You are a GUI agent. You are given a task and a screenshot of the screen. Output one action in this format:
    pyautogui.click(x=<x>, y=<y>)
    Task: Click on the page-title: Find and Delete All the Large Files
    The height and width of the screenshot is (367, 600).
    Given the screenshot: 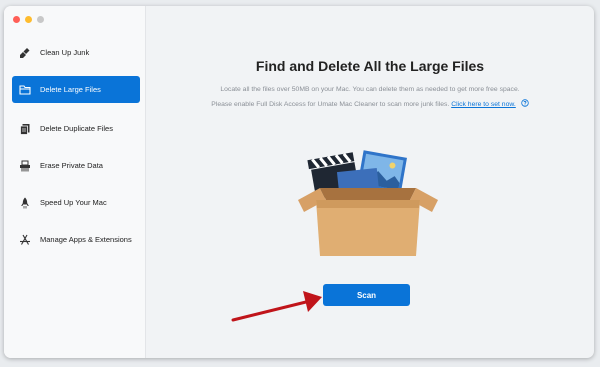 What is the action you would take?
    pyautogui.click(x=370, y=66)
    